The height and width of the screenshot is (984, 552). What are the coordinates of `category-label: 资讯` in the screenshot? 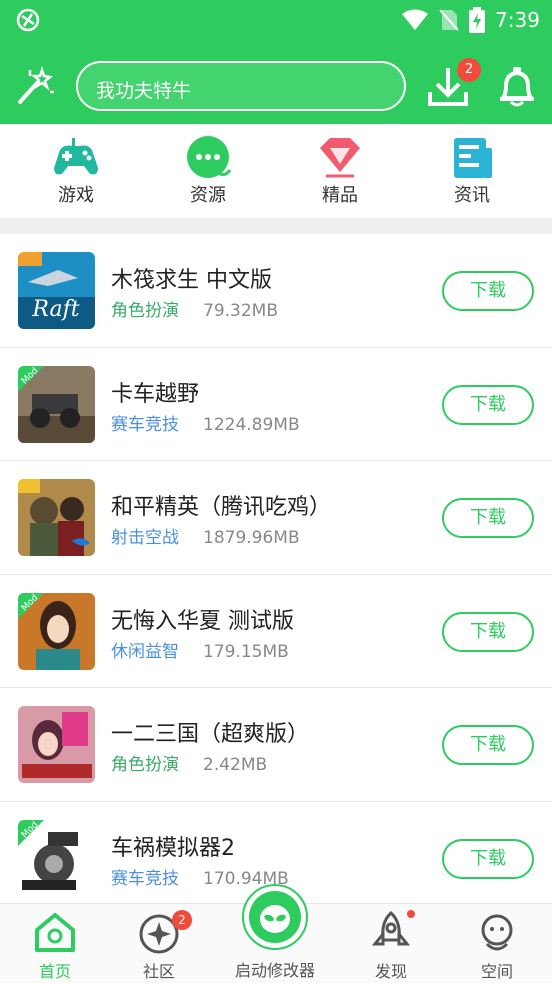 It's located at (472, 195).